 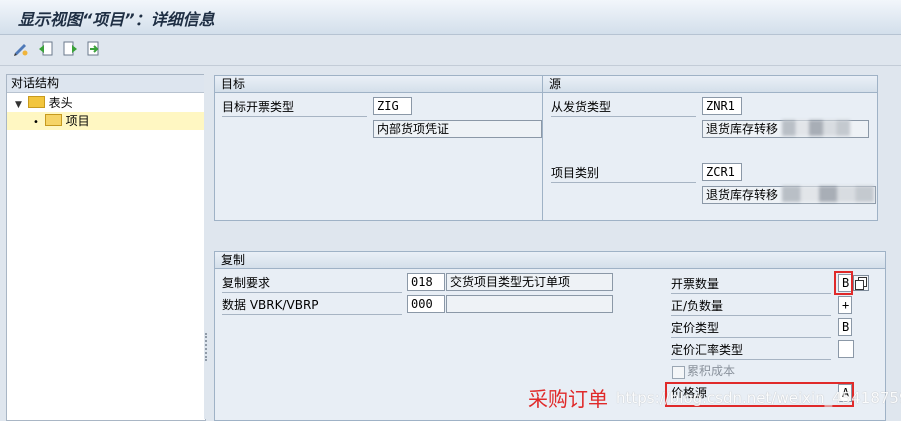 What do you see at coordinates (450, 50) in the screenshot?
I see `application-toolbar` at bounding box center [450, 50].